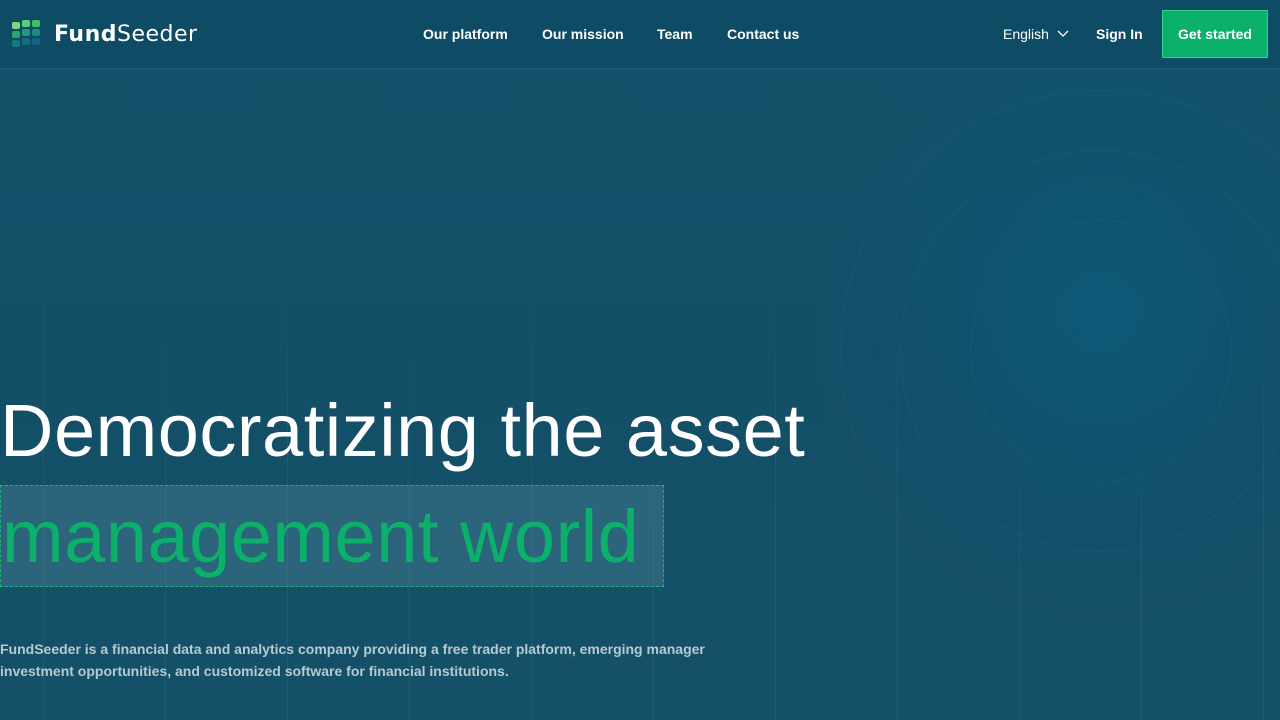 The width and height of the screenshot is (1280, 720). Describe the element at coordinates (157, 34) in the screenshot. I see `brand-name-part2: Seeder` at that location.